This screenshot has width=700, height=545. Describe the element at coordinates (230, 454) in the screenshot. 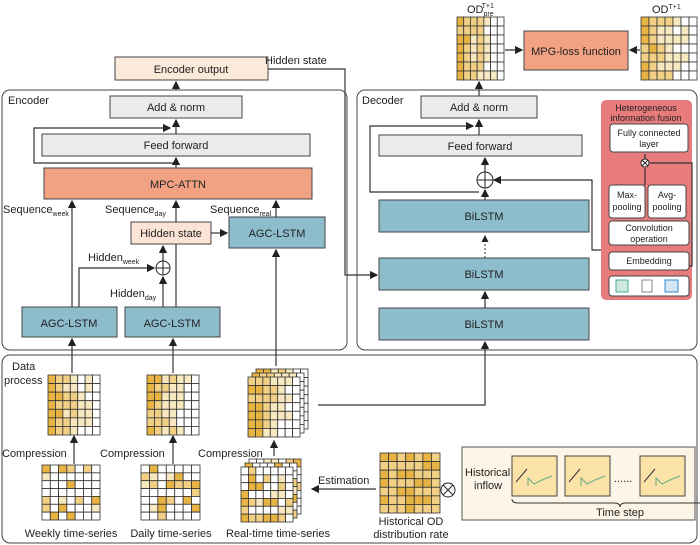

I see `compression-label: Compression` at that location.